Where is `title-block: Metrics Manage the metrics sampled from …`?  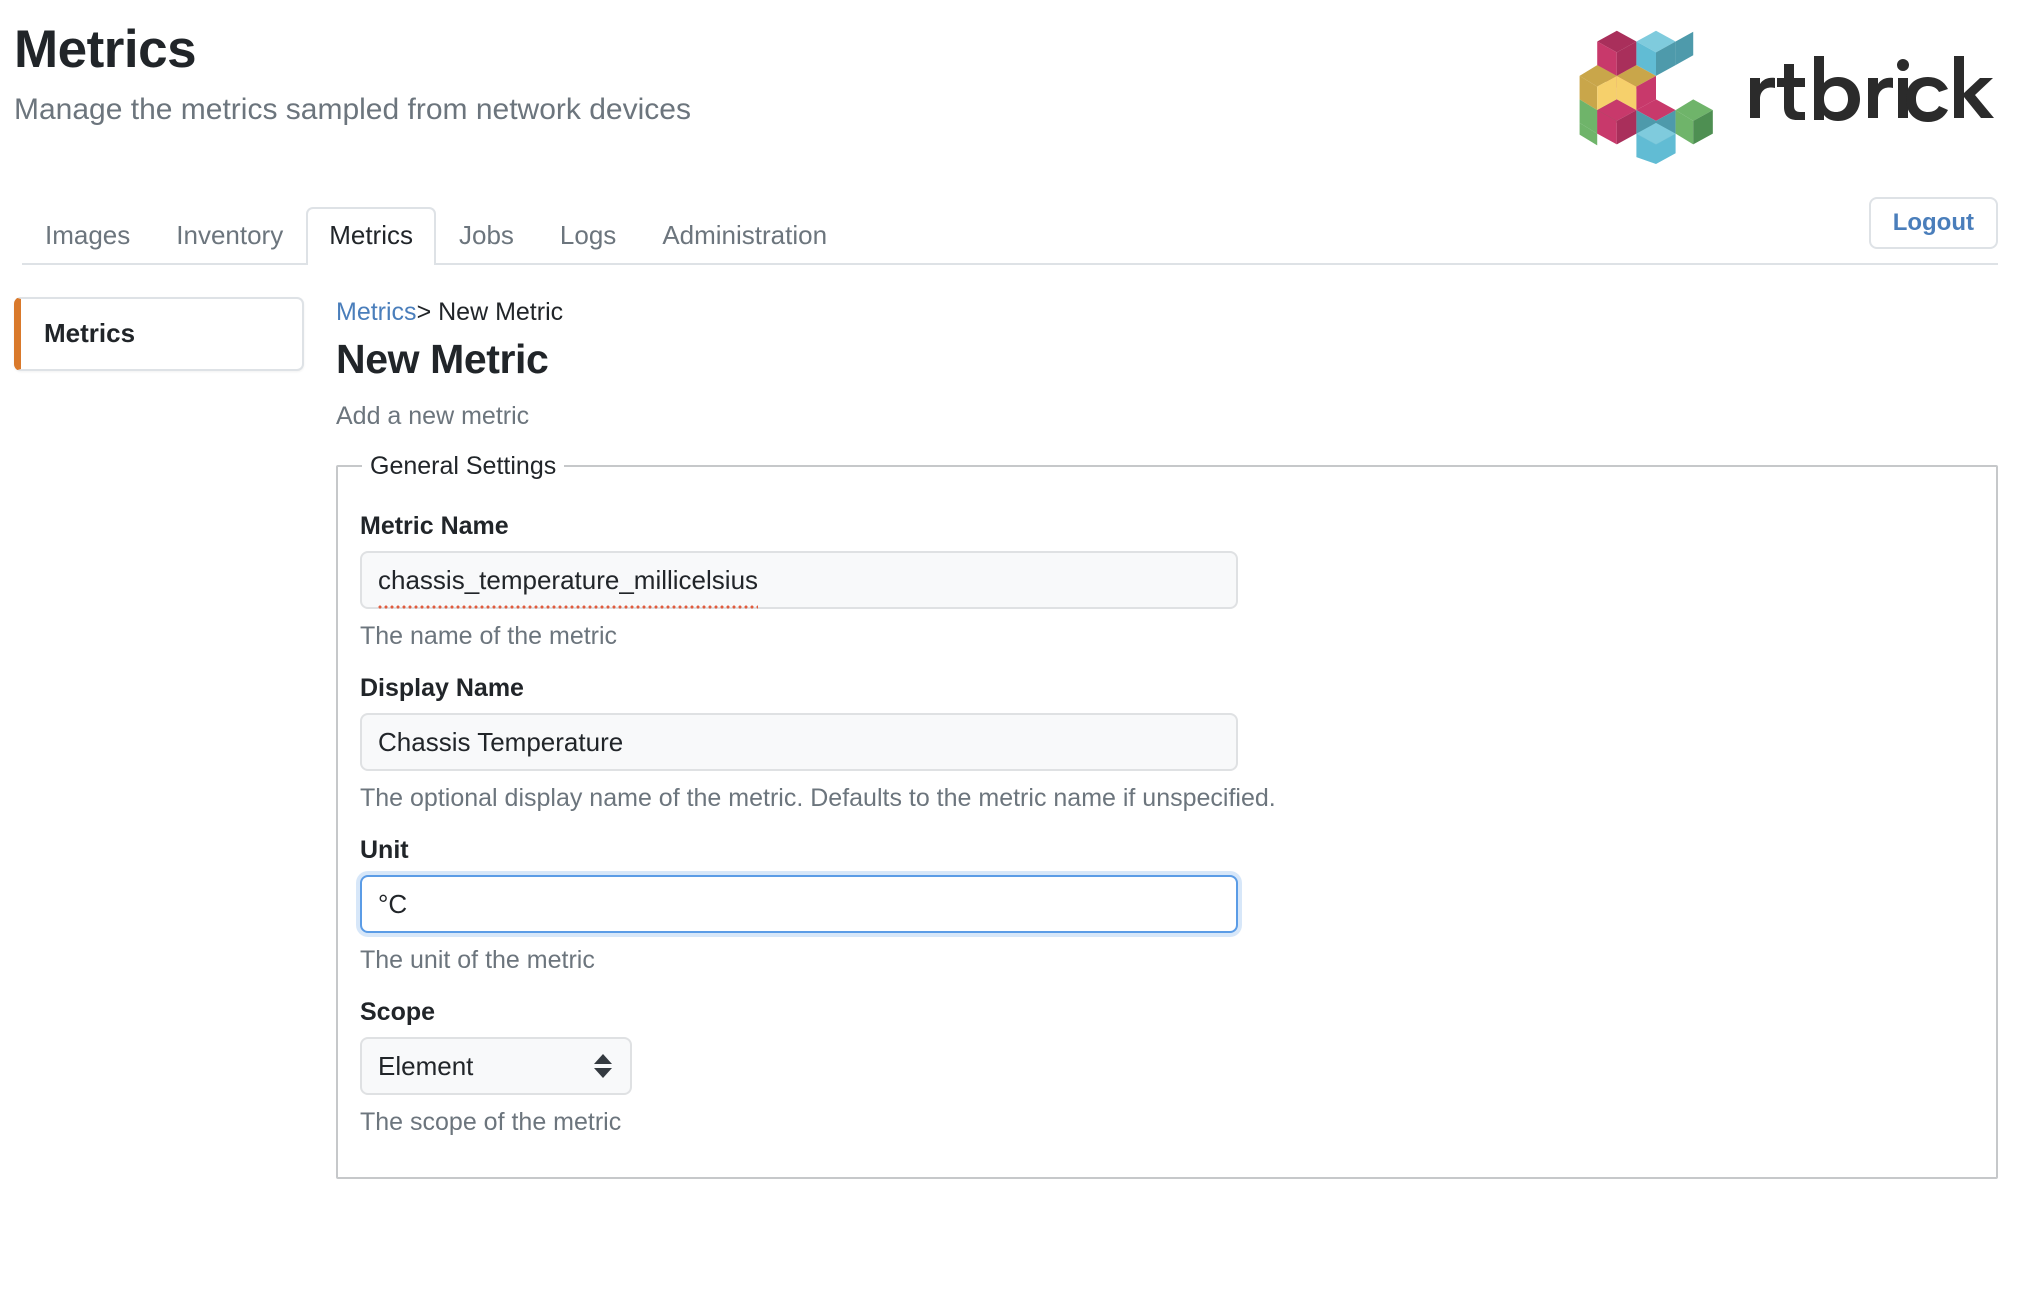
title-block: Metrics Manage the metrics sampled from … is located at coordinates (352, 72).